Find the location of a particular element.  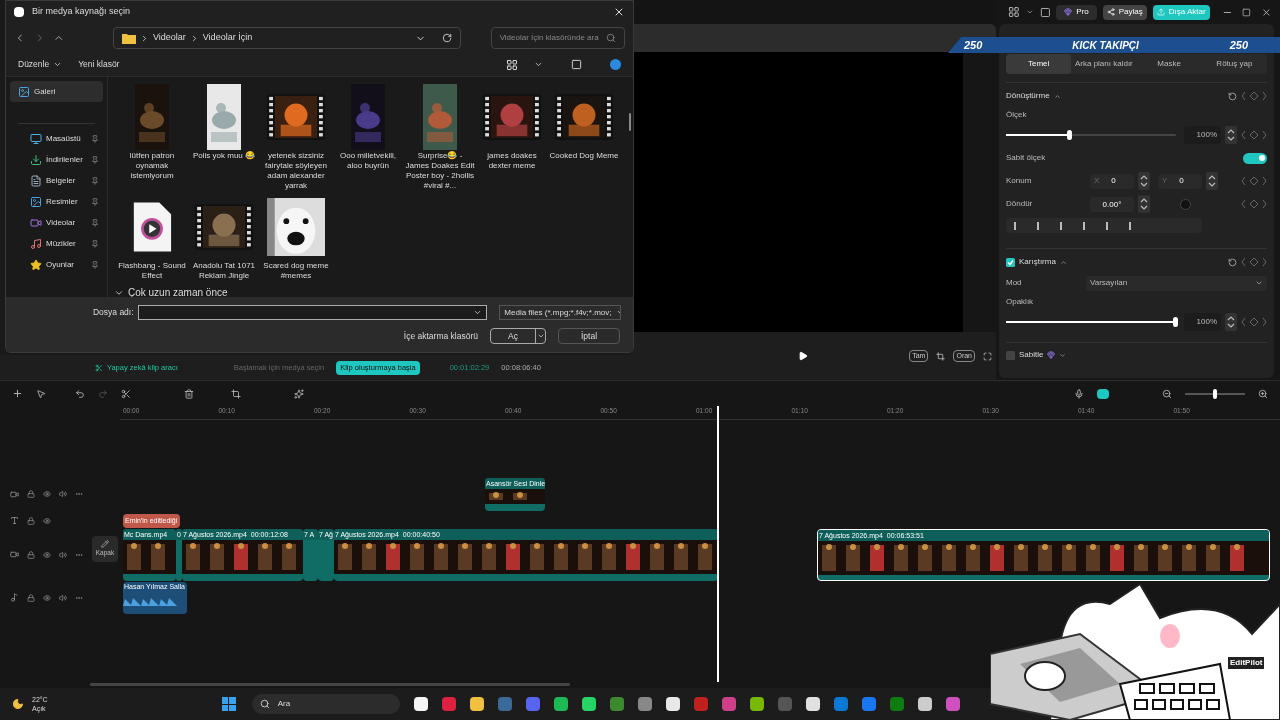

file-item: Flashbang - Sound Effect is located at coordinates (152, 237).